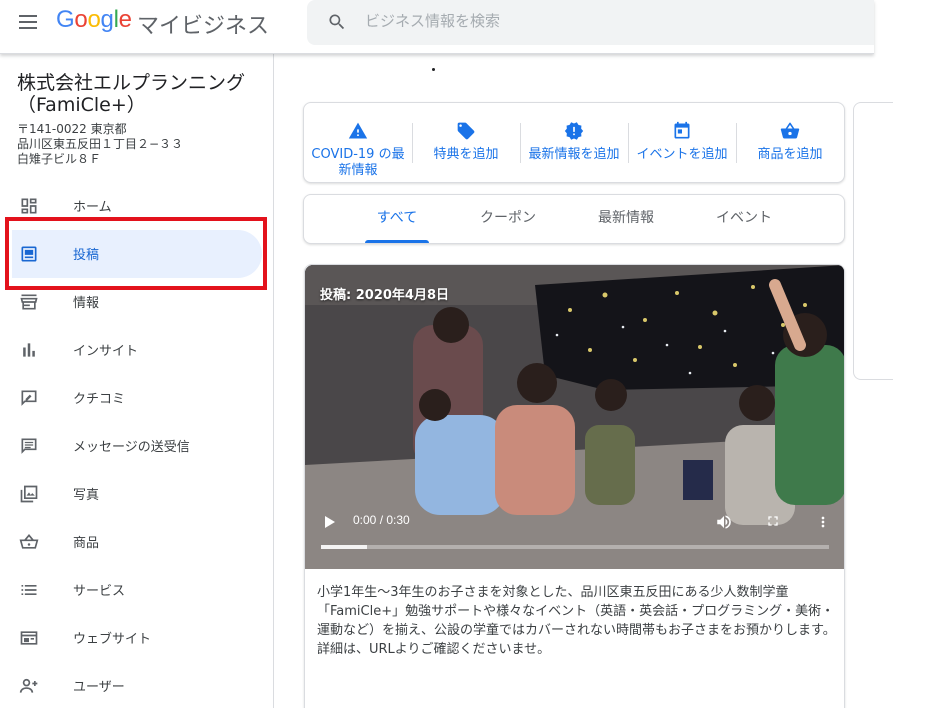 This screenshot has width=938, height=708. What do you see at coordinates (682, 143) in the screenshot?
I see `add-event-button: イベントを追加` at bounding box center [682, 143].